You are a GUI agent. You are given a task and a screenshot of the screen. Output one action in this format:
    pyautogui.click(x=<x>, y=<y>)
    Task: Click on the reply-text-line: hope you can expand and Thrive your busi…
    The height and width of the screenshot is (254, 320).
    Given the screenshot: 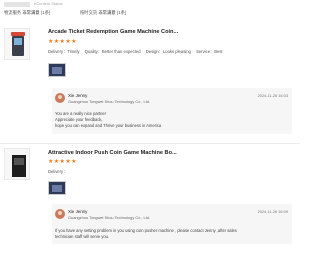 What is the action you would take?
    pyautogui.click(x=108, y=125)
    